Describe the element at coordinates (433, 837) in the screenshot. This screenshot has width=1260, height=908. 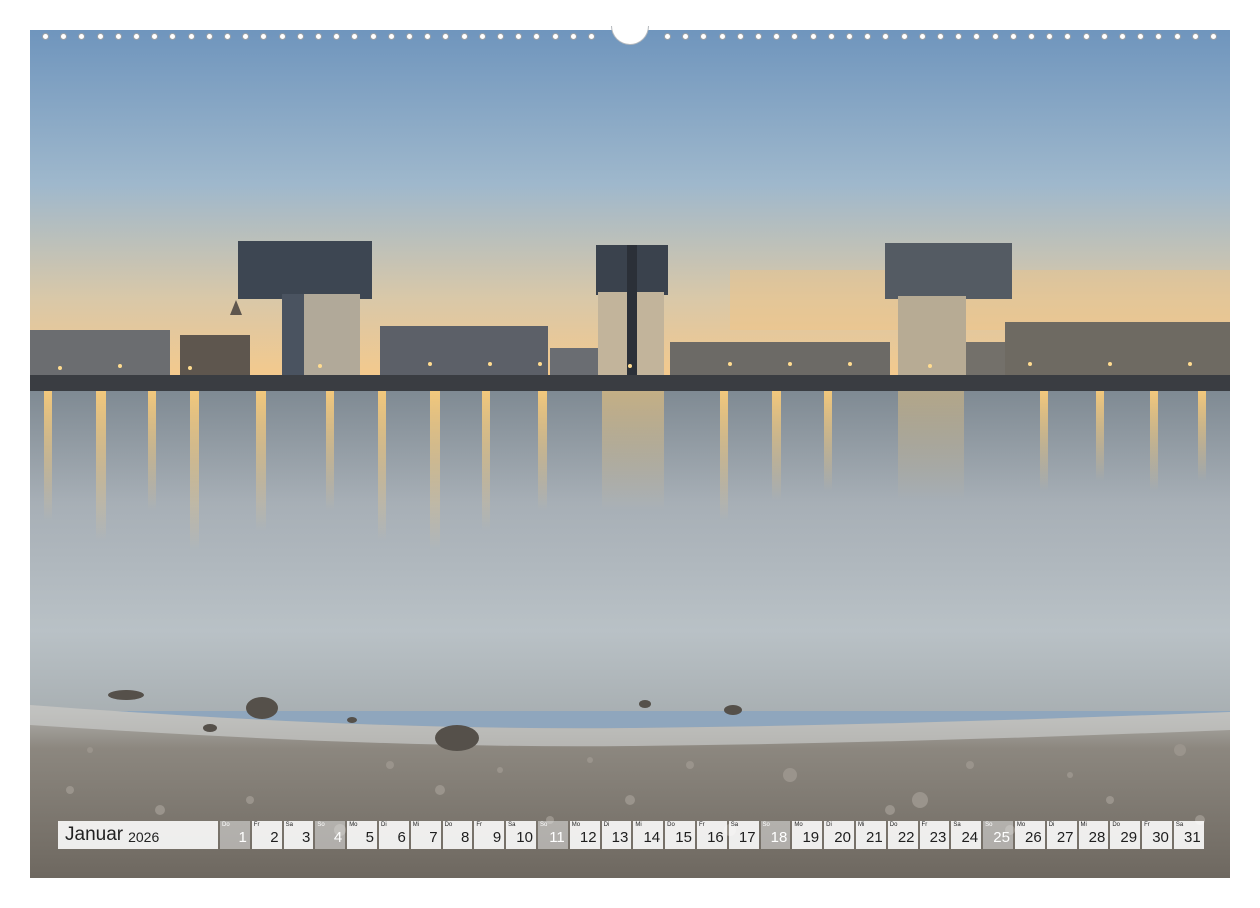
I see `day-number: 7` at that location.